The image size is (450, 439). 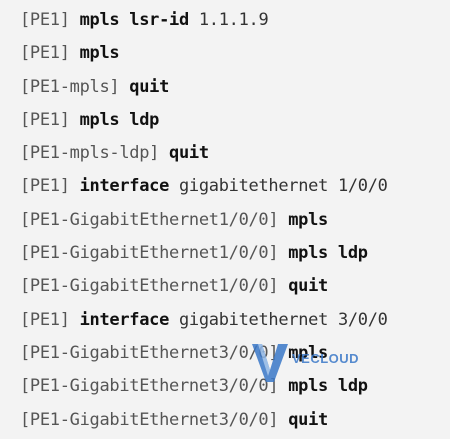 I want to click on cli-line: [PE1-GigabitEthernet3/0/0] mpls, so click(x=225, y=353).